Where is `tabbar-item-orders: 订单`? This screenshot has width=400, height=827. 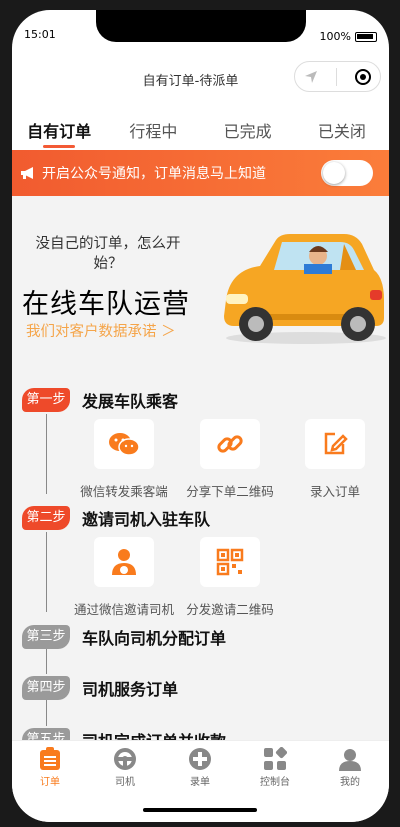 tabbar-item-orders: 订单 is located at coordinates (50, 767).